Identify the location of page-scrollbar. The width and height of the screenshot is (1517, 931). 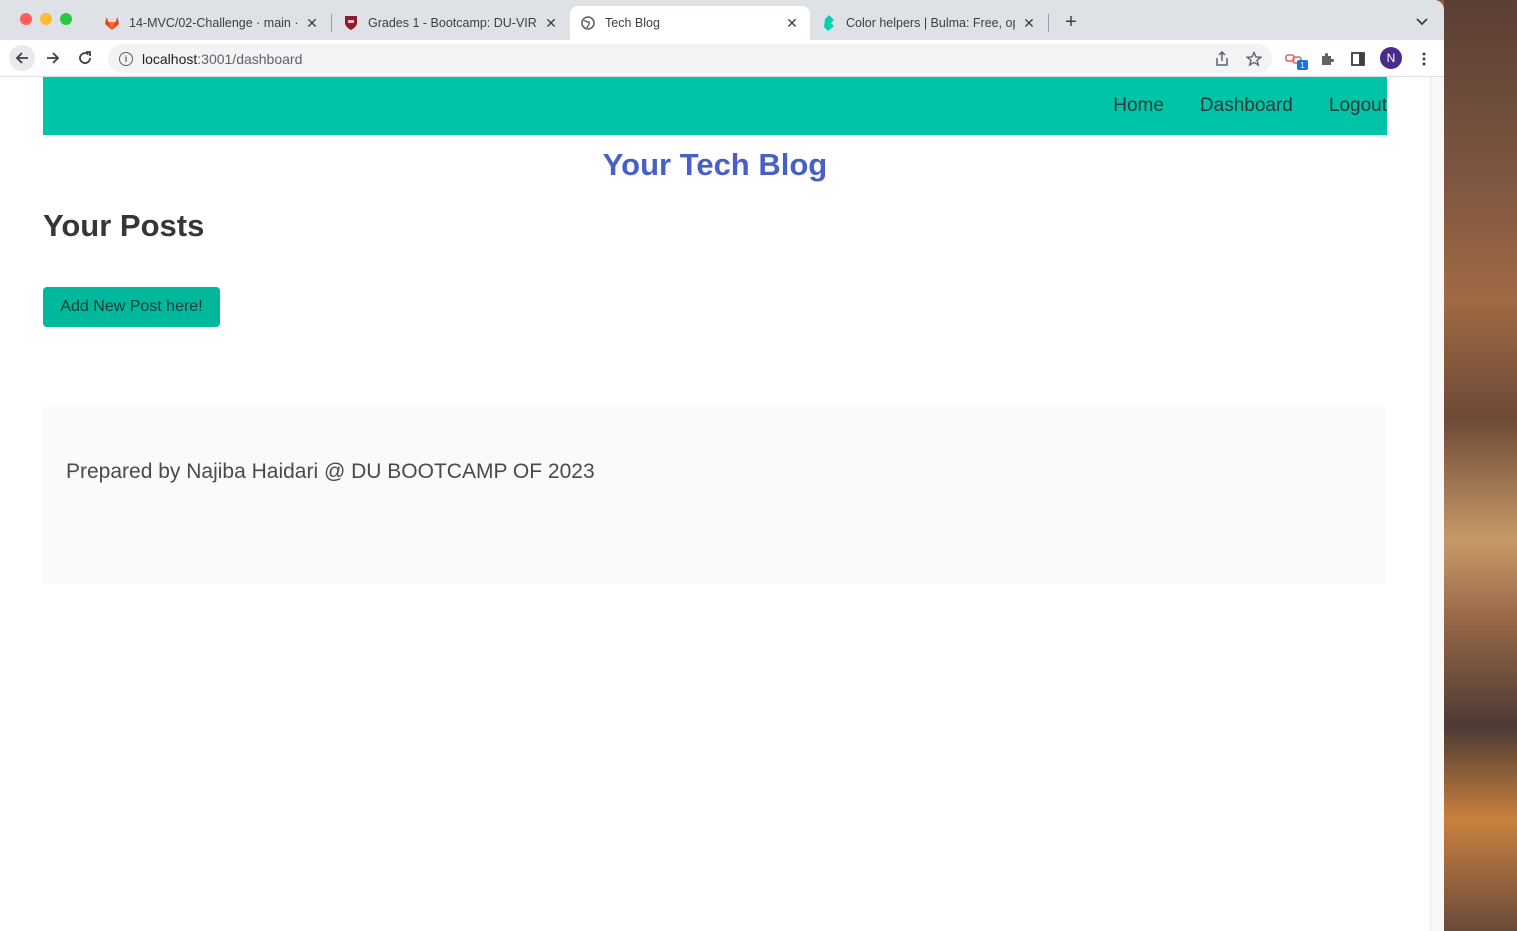
(1437, 504).